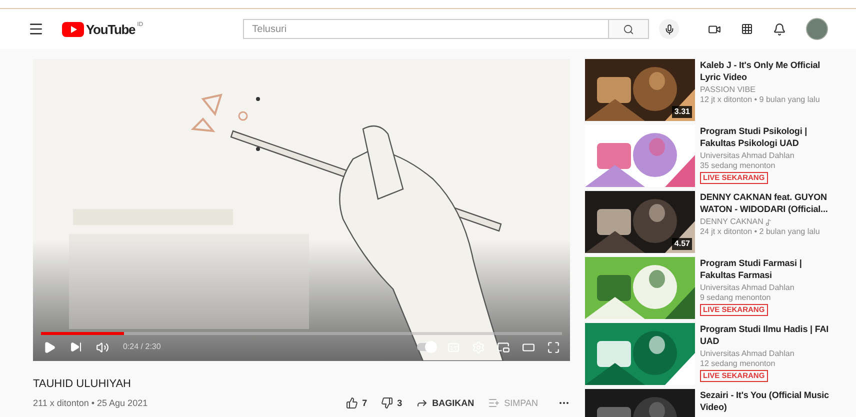 This screenshot has height=417, width=856. I want to click on search-button, so click(629, 29).